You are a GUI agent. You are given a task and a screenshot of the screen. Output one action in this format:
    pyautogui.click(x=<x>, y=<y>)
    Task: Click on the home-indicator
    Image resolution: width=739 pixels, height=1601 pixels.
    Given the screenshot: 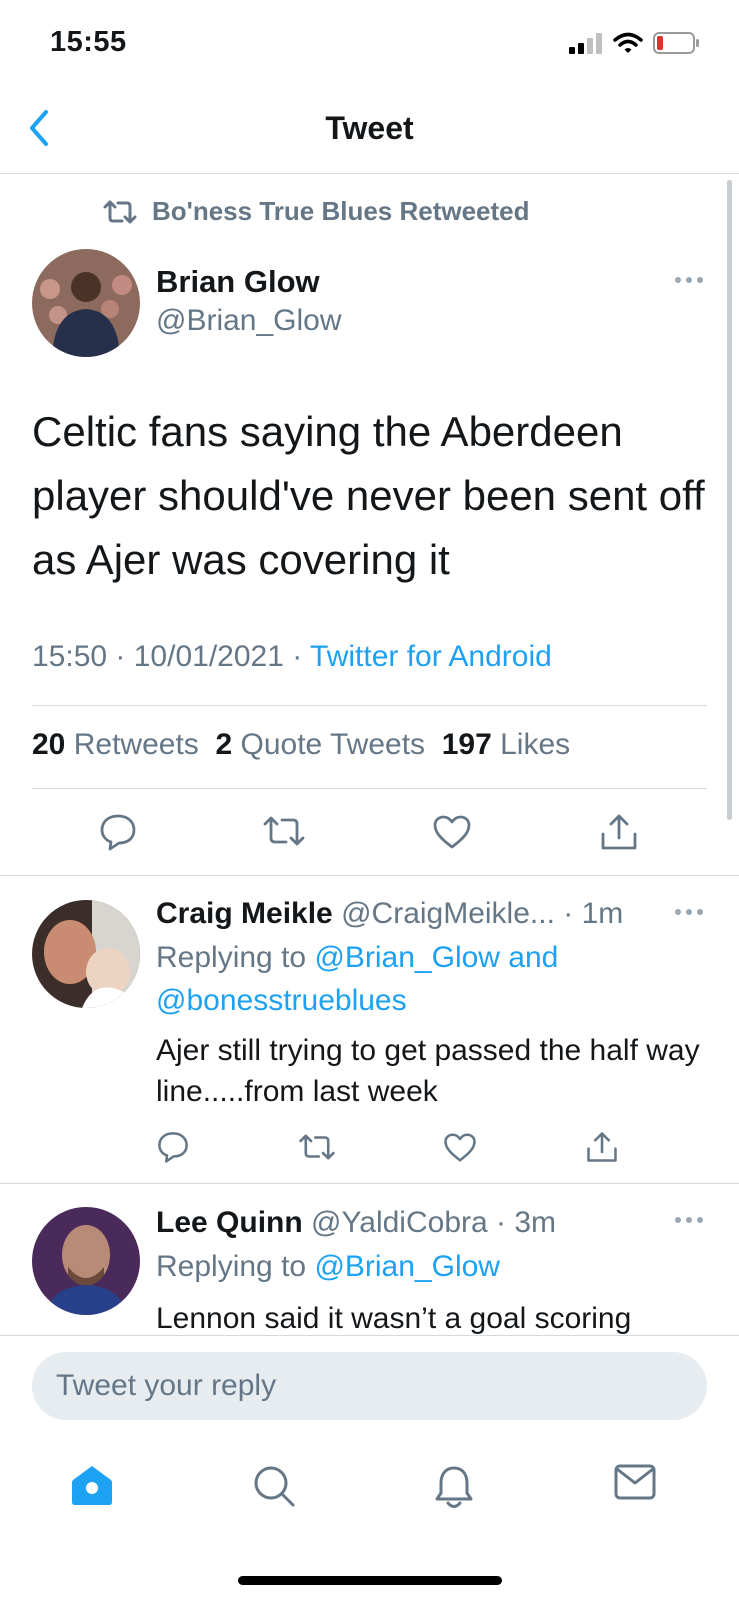 What is the action you would take?
    pyautogui.click(x=370, y=1580)
    